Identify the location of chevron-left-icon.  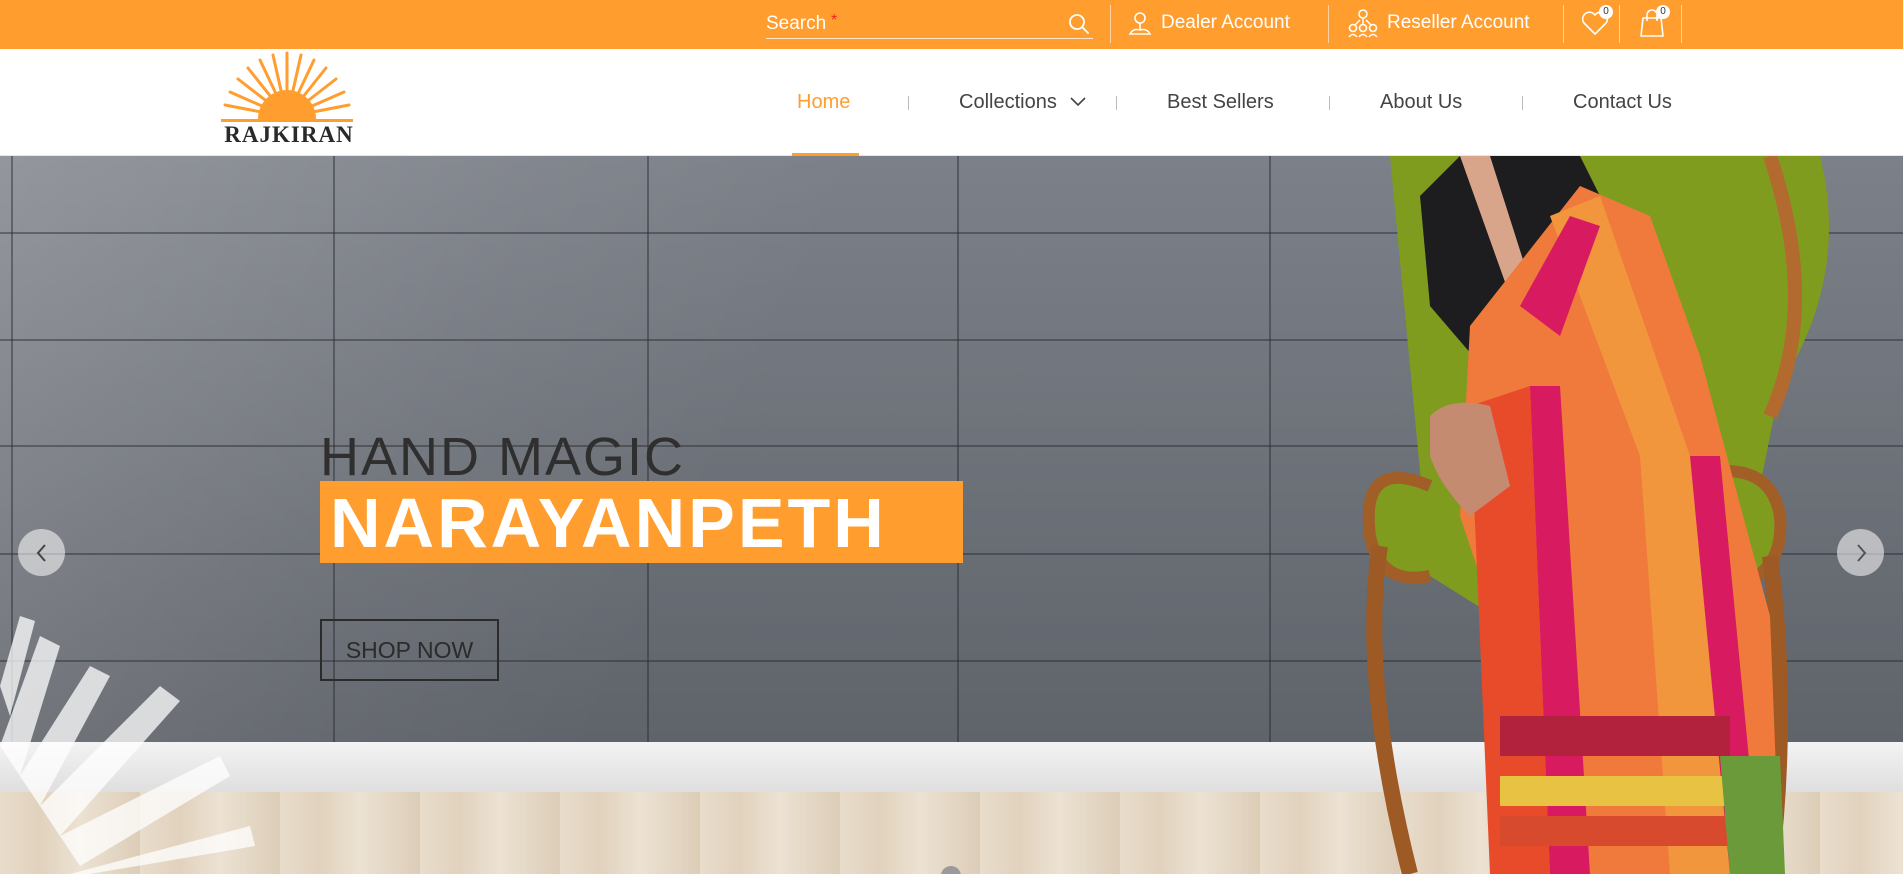
(41, 552).